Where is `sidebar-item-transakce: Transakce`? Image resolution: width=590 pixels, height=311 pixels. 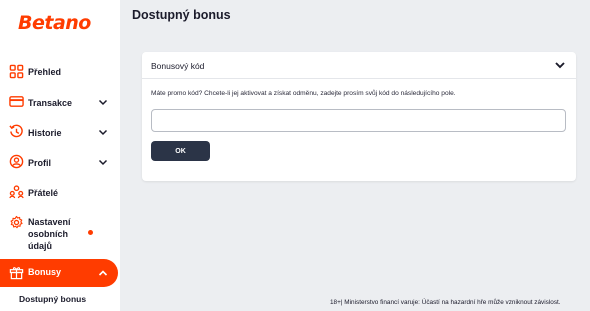
sidebar-item-transakce: Transakce is located at coordinates (60, 102).